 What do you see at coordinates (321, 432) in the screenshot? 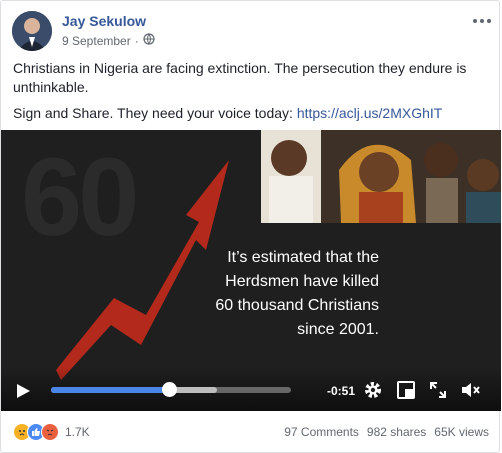
I see `comments-count-link: 97 Comments` at bounding box center [321, 432].